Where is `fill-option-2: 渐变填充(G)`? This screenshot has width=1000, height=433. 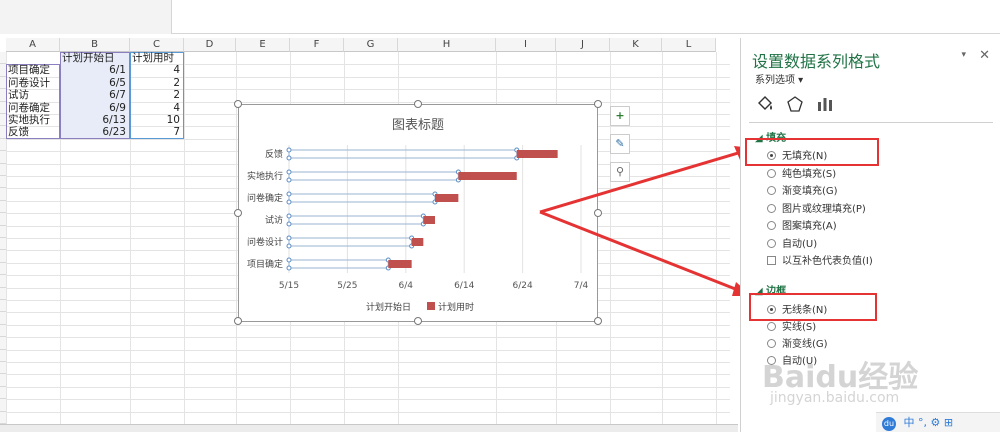
fill-option-2: 渐变填充(G) is located at coordinates (802, 192).